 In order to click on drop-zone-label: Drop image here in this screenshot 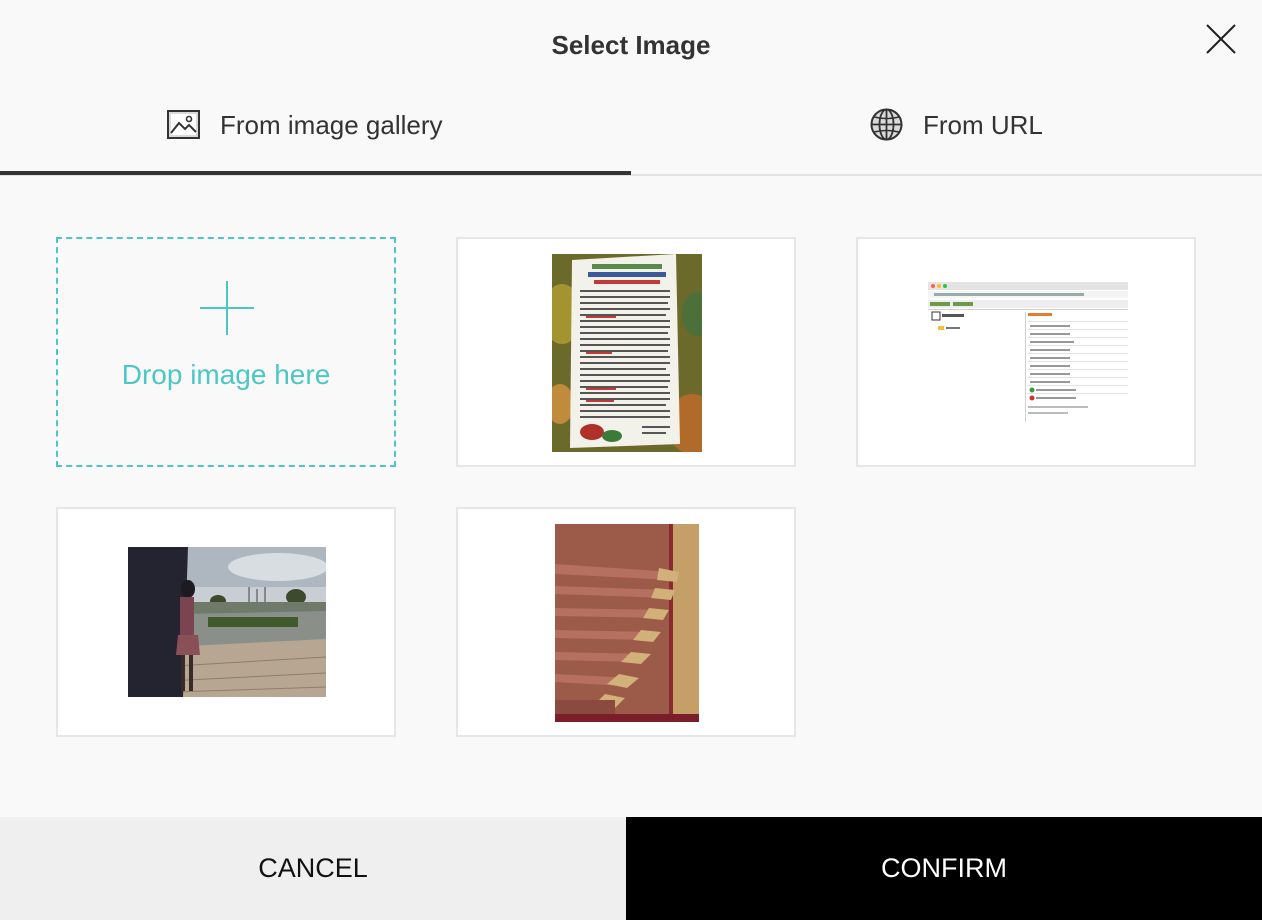, I will do `click(226, 374)`.